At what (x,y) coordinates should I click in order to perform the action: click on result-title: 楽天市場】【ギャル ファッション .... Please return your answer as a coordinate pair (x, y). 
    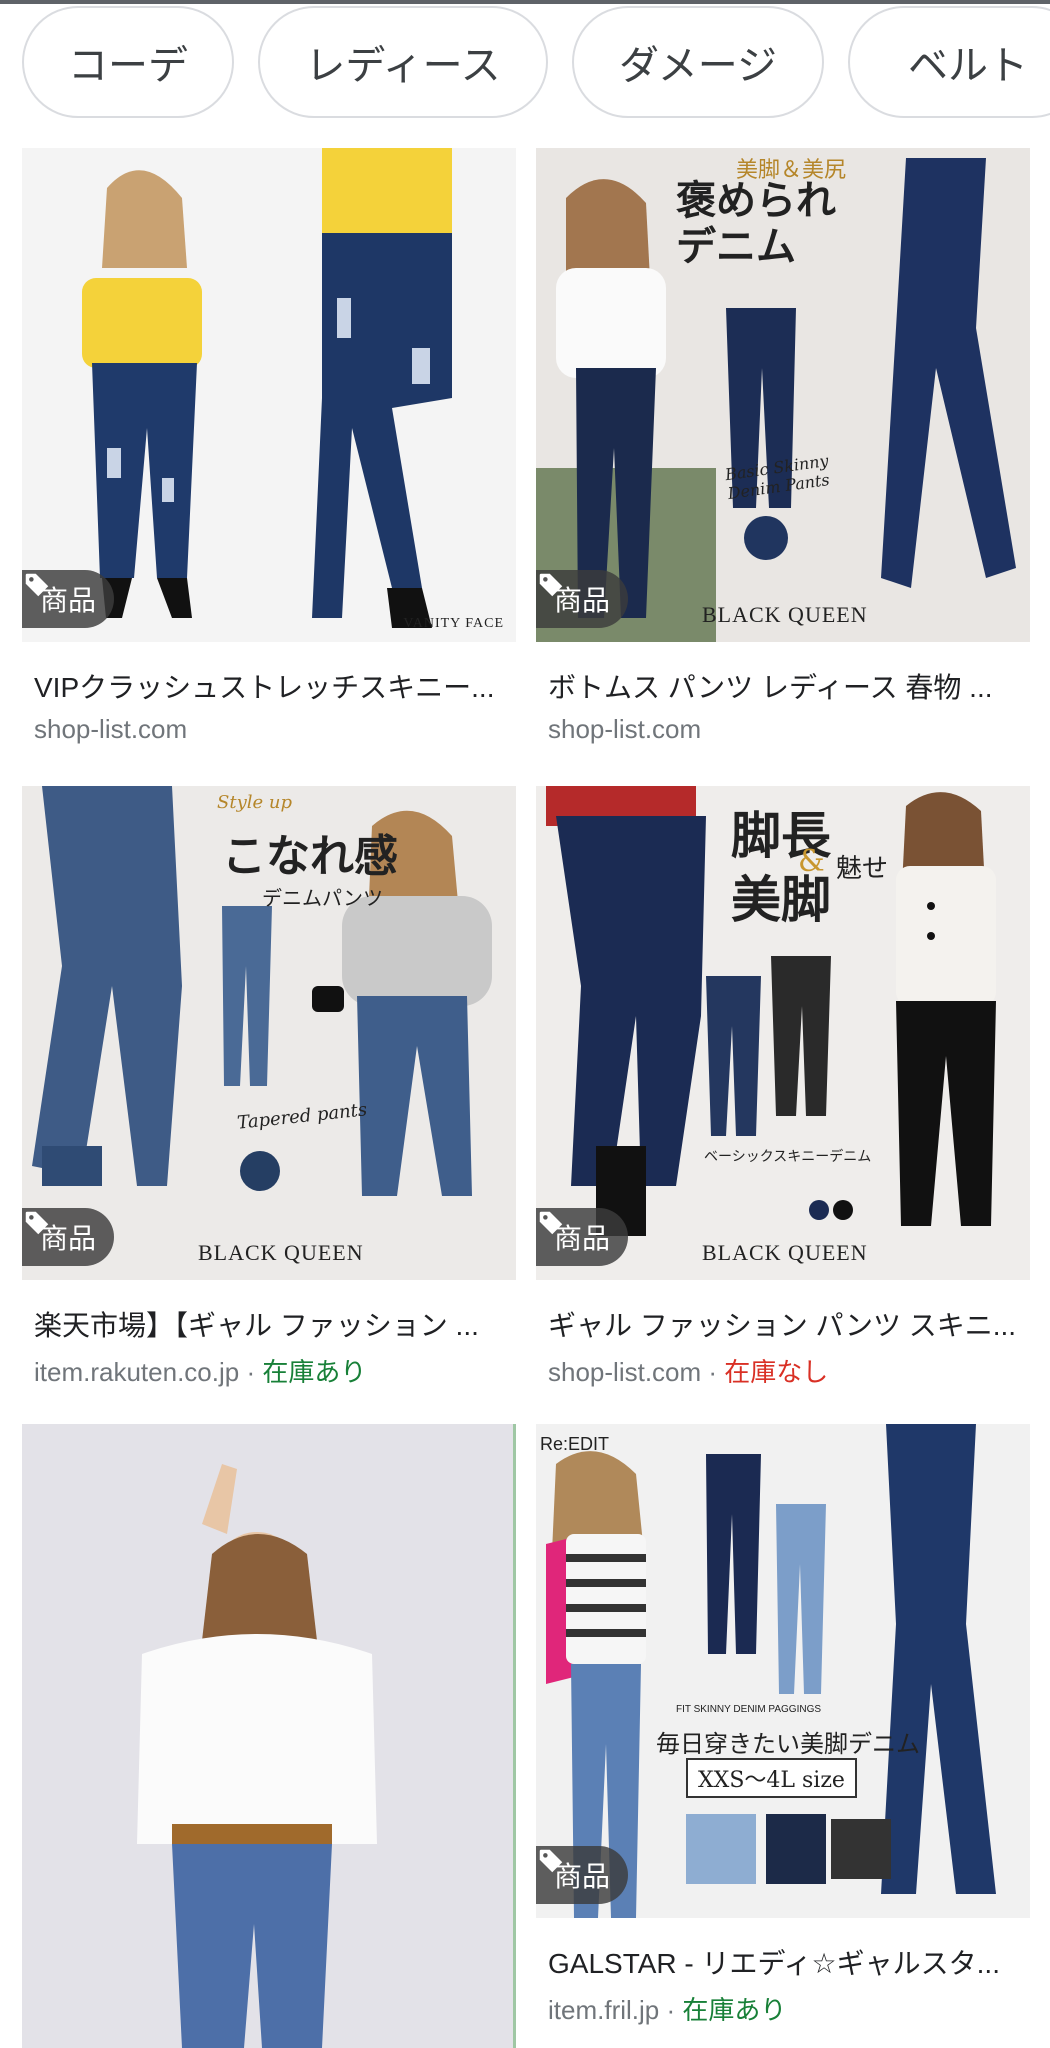
    Looking at the image, I should click on (269, 1324).